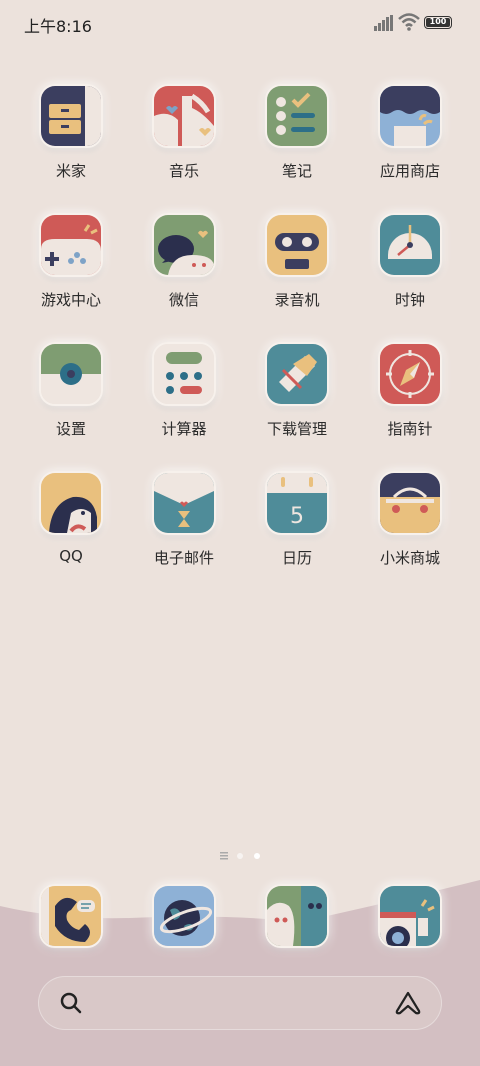 The height and width of the screenshot is (1066, 480). What do you see at coordinates (296, 558) in the screenshot?
I see `app-label: 日历` at bounding box center [296, 558].